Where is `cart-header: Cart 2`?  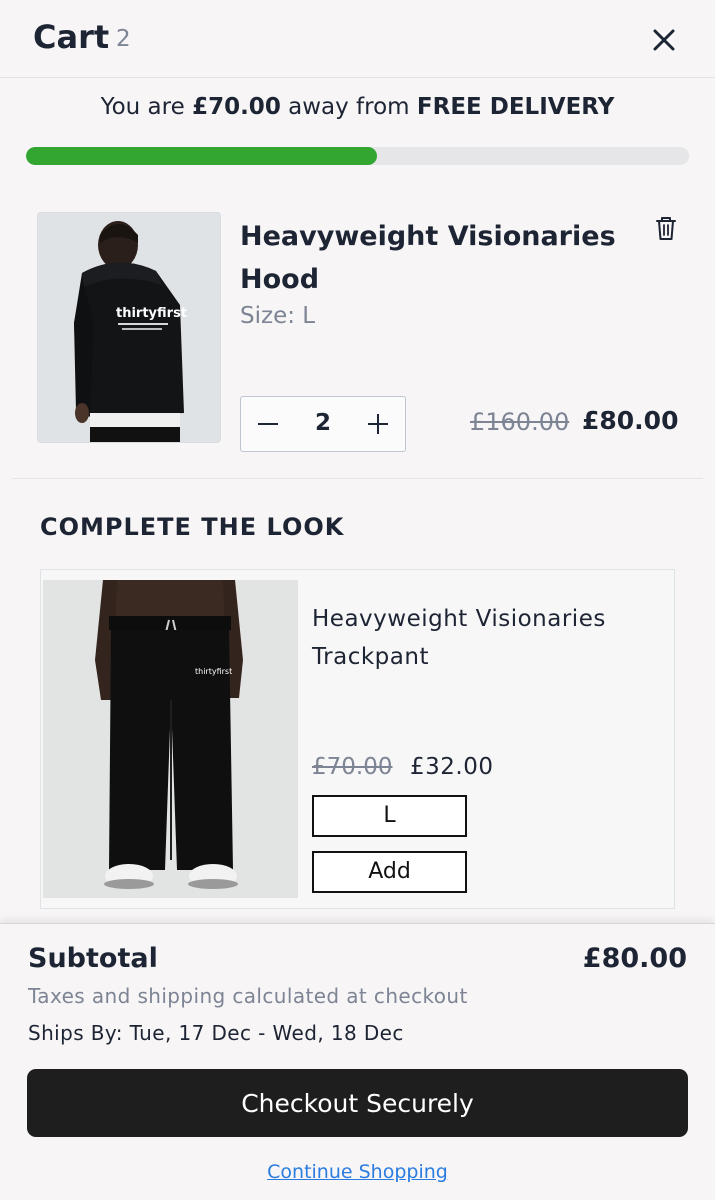
cart-header: Cart 2 is located at coordinates (357, 39).